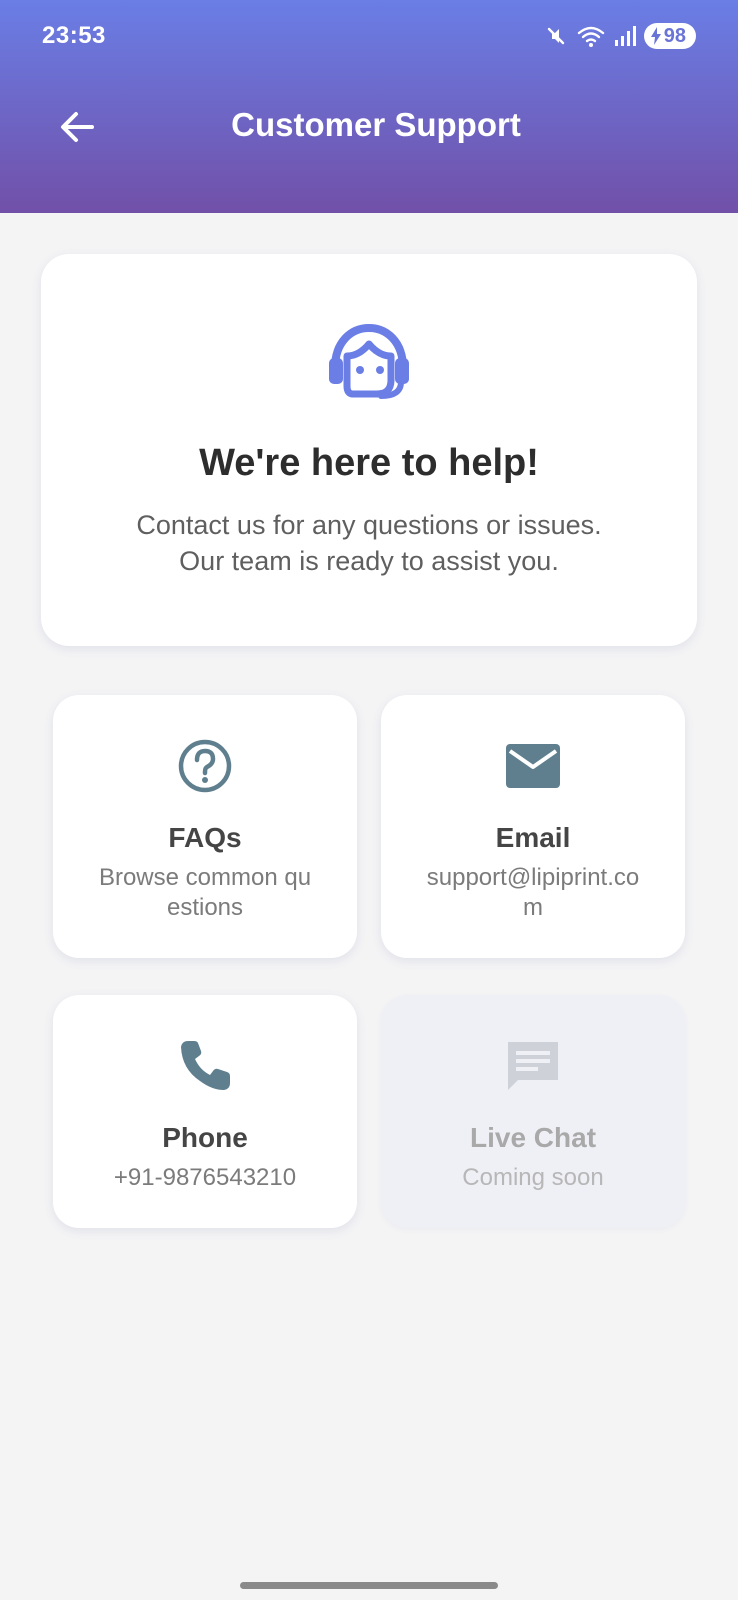 The image size is (738, 1600). I want to click on mute-icon, so click(556, 36).